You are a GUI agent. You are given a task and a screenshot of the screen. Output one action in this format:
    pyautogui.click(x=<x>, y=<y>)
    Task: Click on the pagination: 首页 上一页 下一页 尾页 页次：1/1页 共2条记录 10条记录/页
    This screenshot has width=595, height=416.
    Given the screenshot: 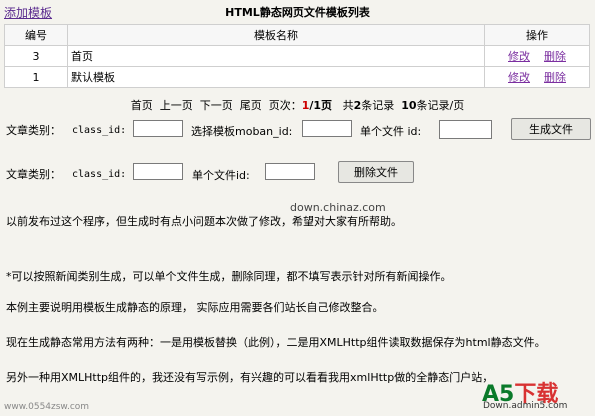 What is the action you would take?
    pyautogui.click(x=297, y=105)
    